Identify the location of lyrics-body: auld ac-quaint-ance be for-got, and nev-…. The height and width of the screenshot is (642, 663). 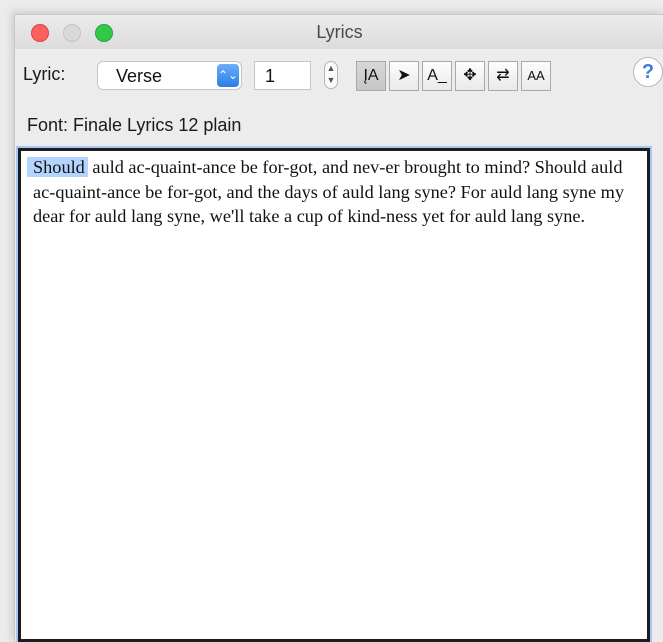
(329, 191).